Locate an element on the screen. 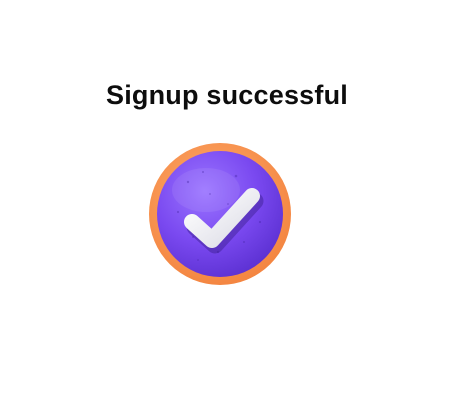  check-icon is located at coordinates (220, 214).